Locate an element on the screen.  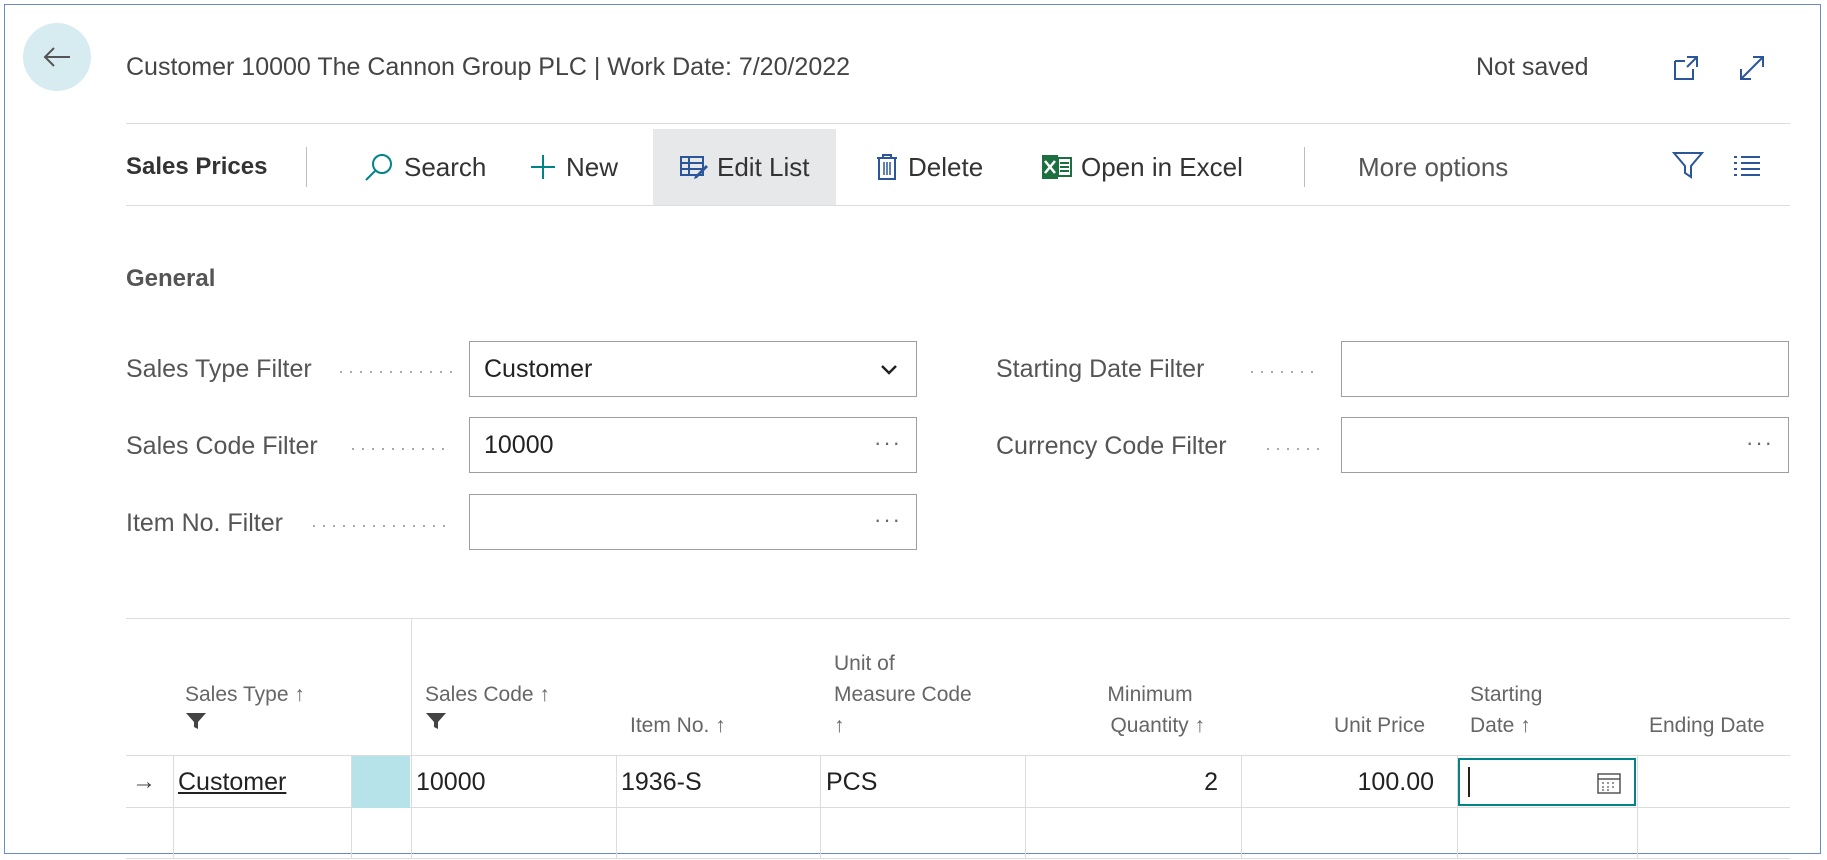
edit-list-icon is located at coordinates (694, 167).